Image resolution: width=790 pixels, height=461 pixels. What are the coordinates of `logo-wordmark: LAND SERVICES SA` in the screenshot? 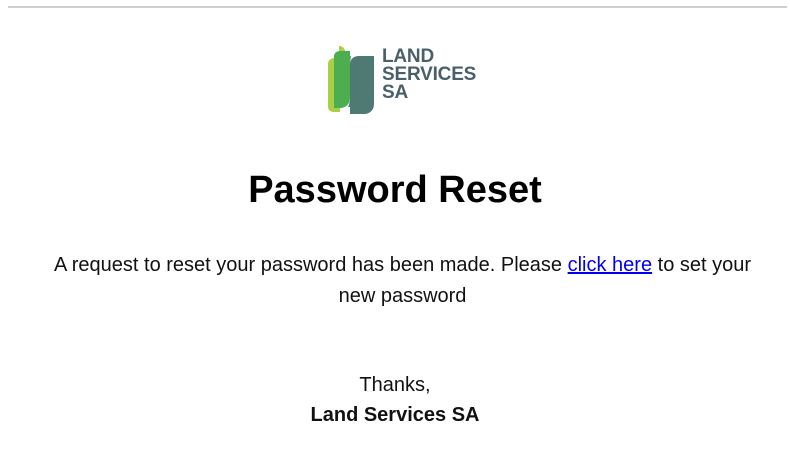 It's located at (429, 75).